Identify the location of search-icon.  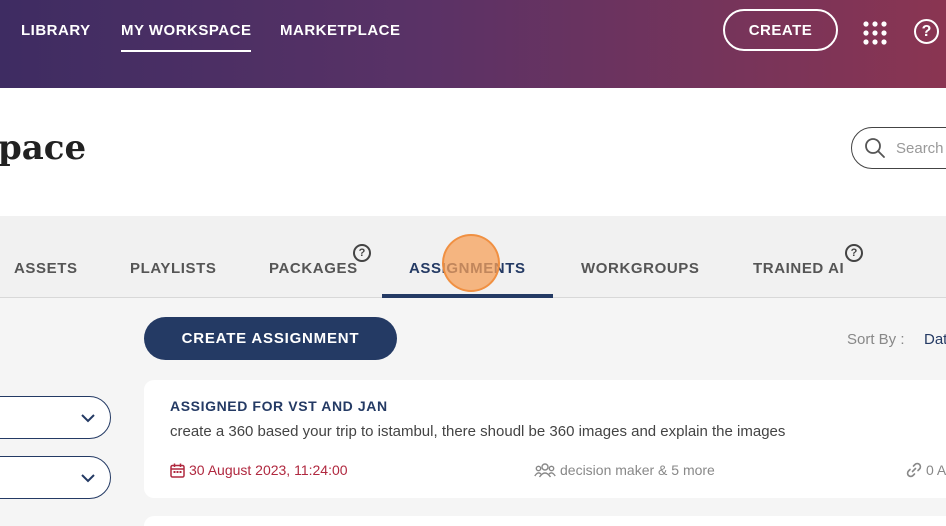
(875, 148).